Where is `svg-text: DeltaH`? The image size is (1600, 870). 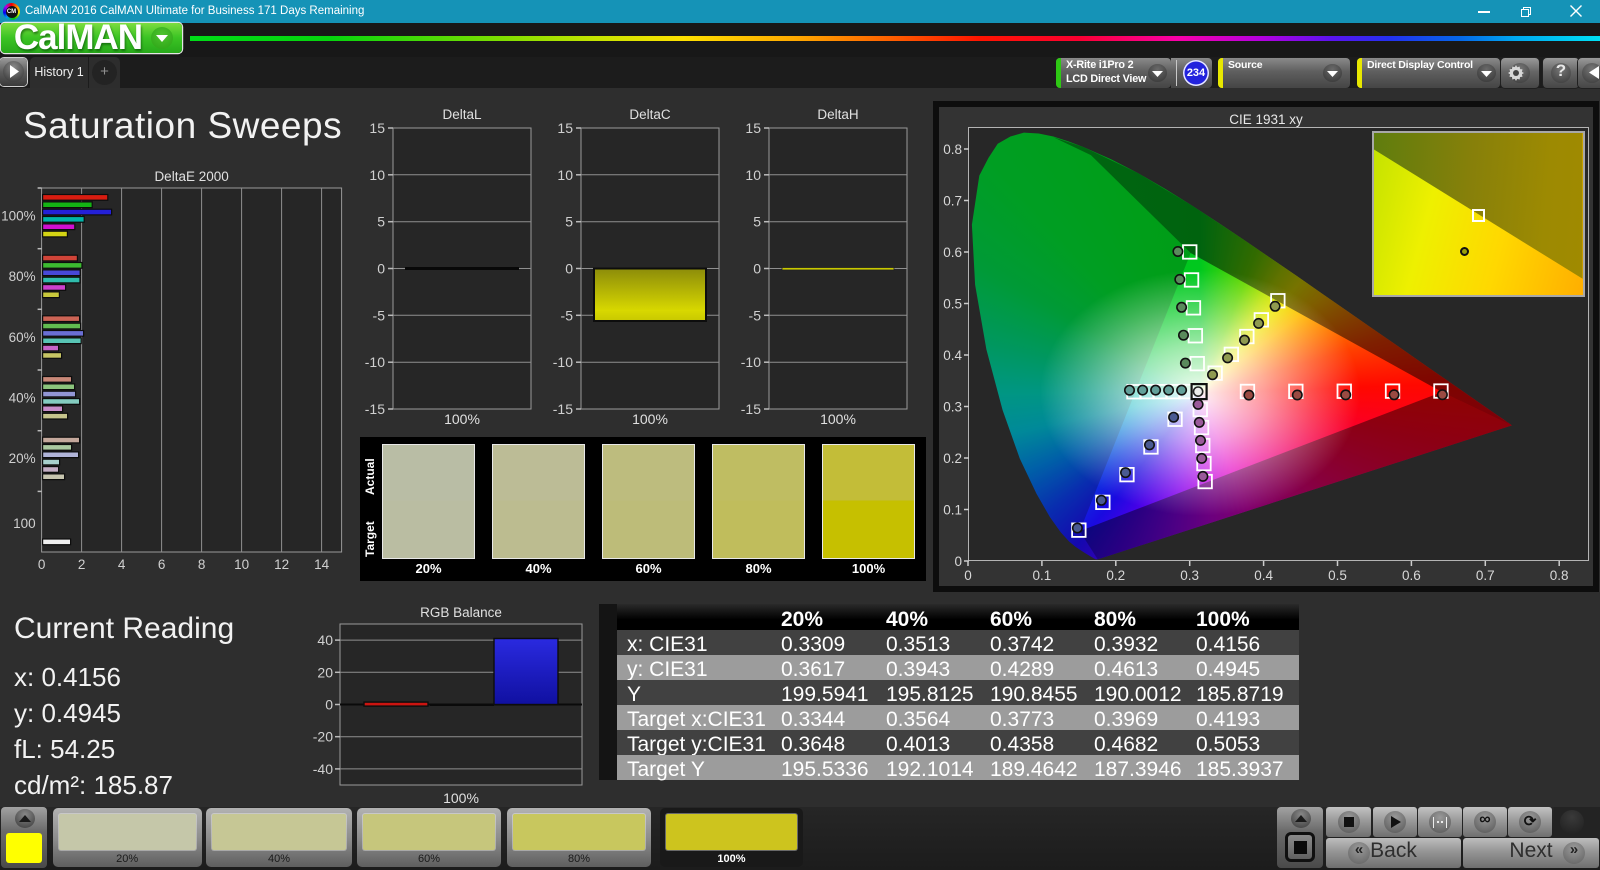
svg-text: DeltaH is located at coordinates (837, 114).